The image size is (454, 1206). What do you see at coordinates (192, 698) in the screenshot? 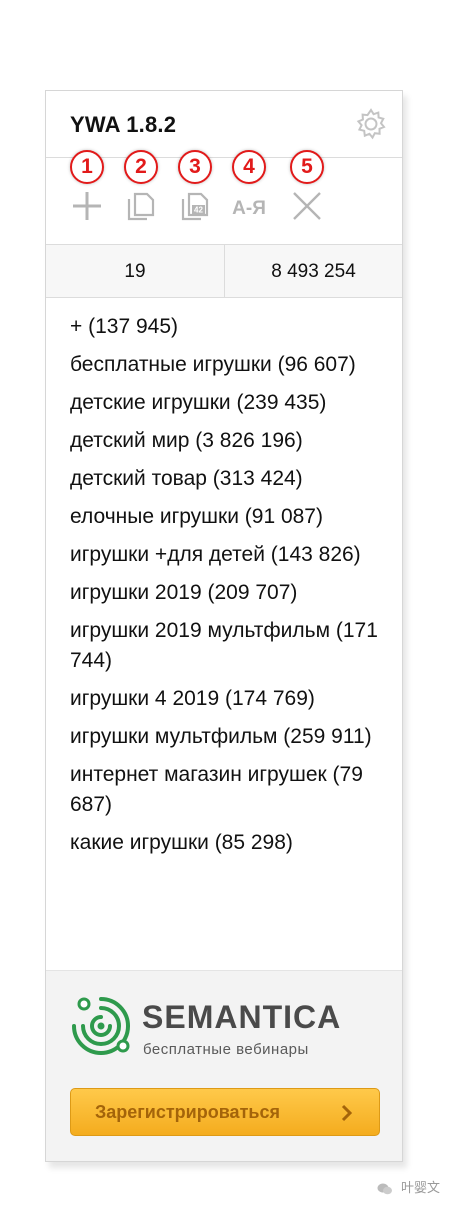
I see `keyword-item: игрушки 4 2019 (174 769)` at bounding box center [192, 698].